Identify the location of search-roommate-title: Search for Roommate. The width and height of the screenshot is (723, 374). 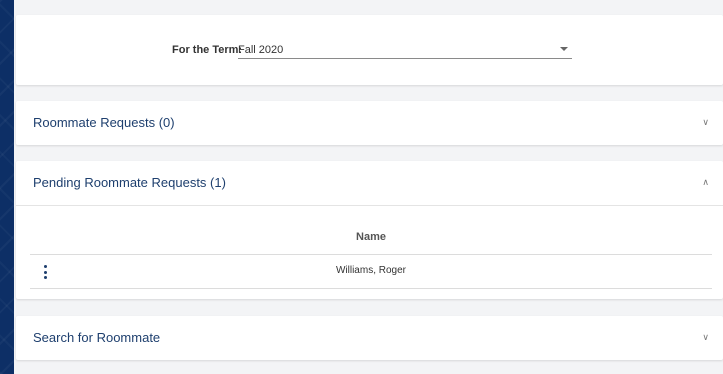
(97, 337).